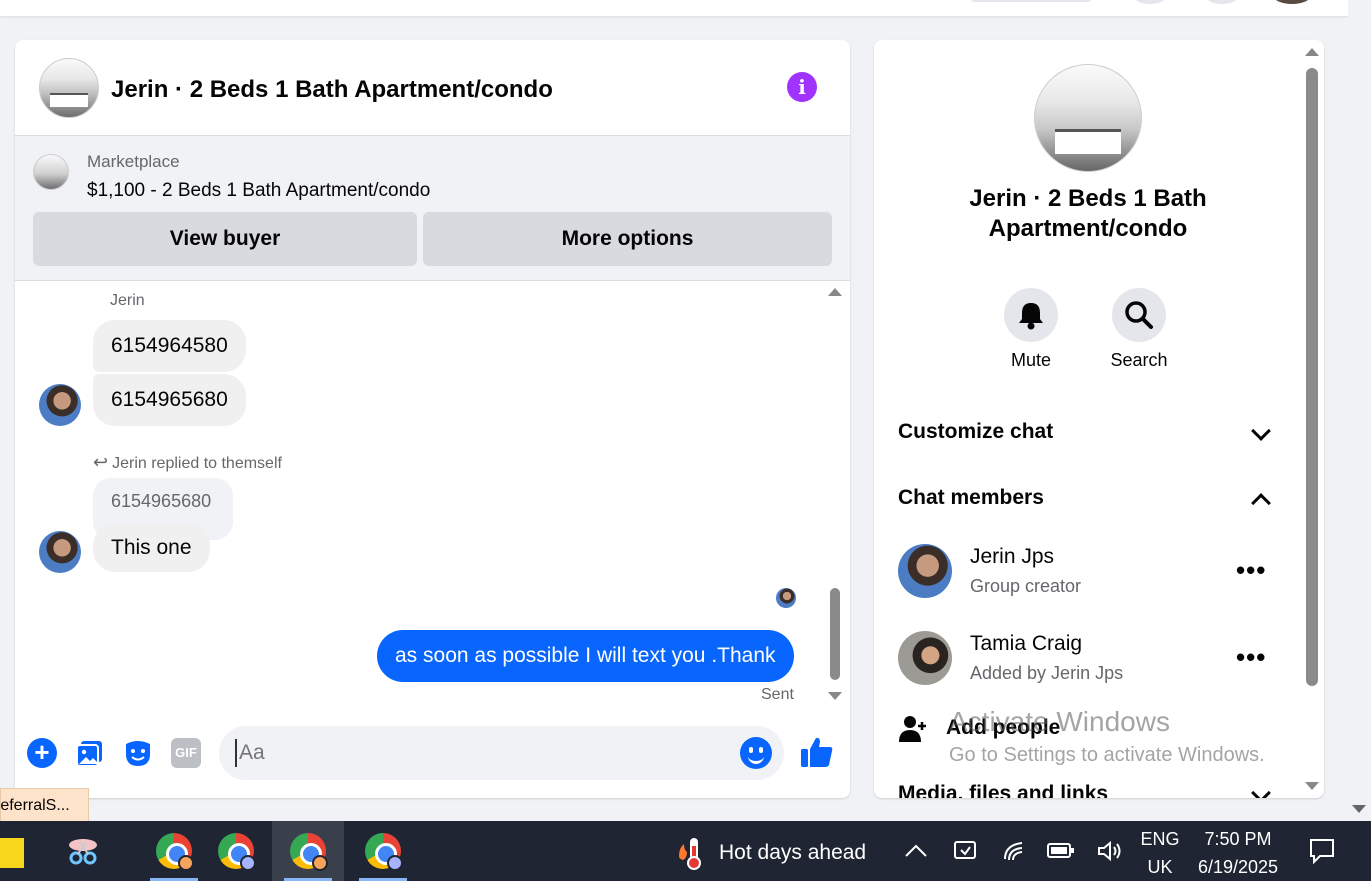 The height and width of the screenshot is (881, 1371). What do you see at coordinates (786, 598) in the screenshot?
I see `seen-indicator-avatar` at bounding box center [786, 598].